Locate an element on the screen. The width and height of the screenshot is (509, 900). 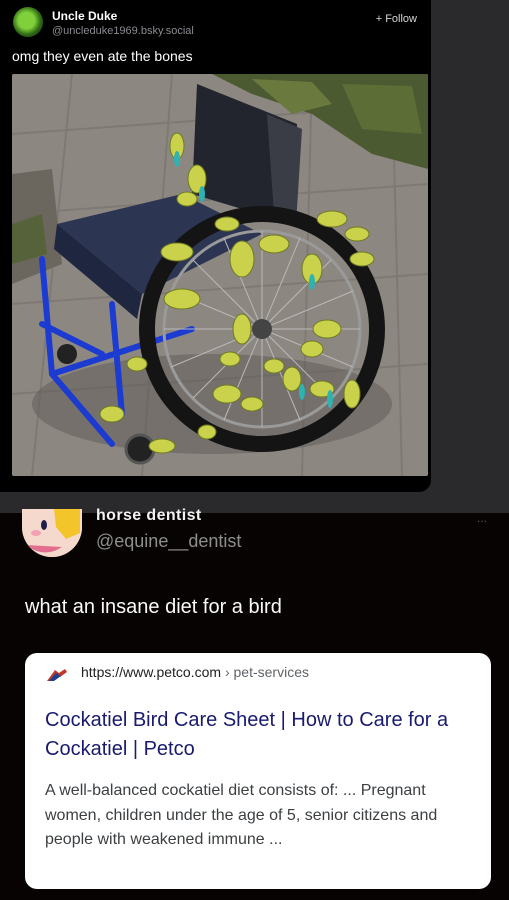
result-url-domain: https://www.petco.com is located at coordinates (151, 672).